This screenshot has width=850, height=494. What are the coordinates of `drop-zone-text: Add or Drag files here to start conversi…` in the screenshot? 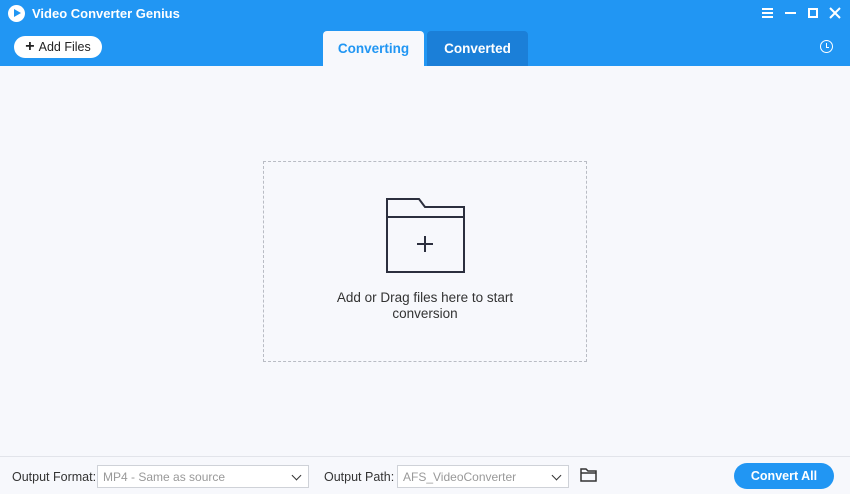 It's located at (425, 305).